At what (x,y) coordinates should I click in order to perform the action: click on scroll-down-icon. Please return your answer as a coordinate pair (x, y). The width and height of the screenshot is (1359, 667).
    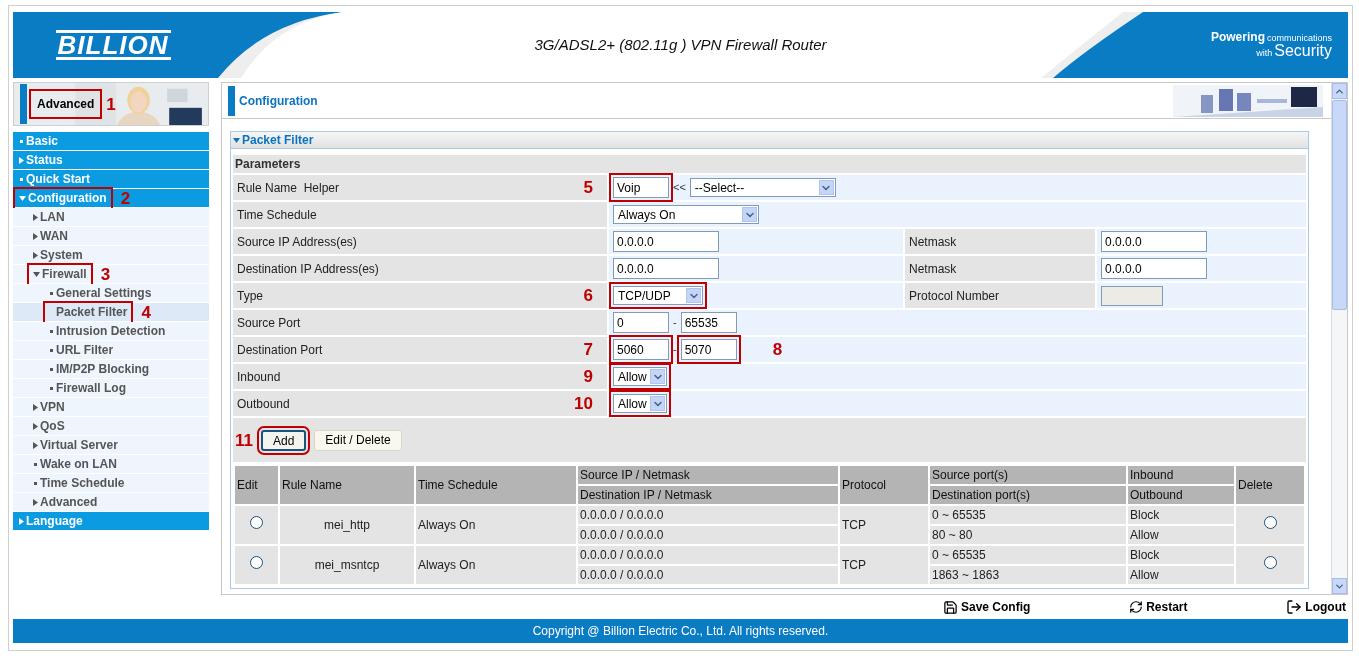
    Looking at the image, I should click on (1339, 586).